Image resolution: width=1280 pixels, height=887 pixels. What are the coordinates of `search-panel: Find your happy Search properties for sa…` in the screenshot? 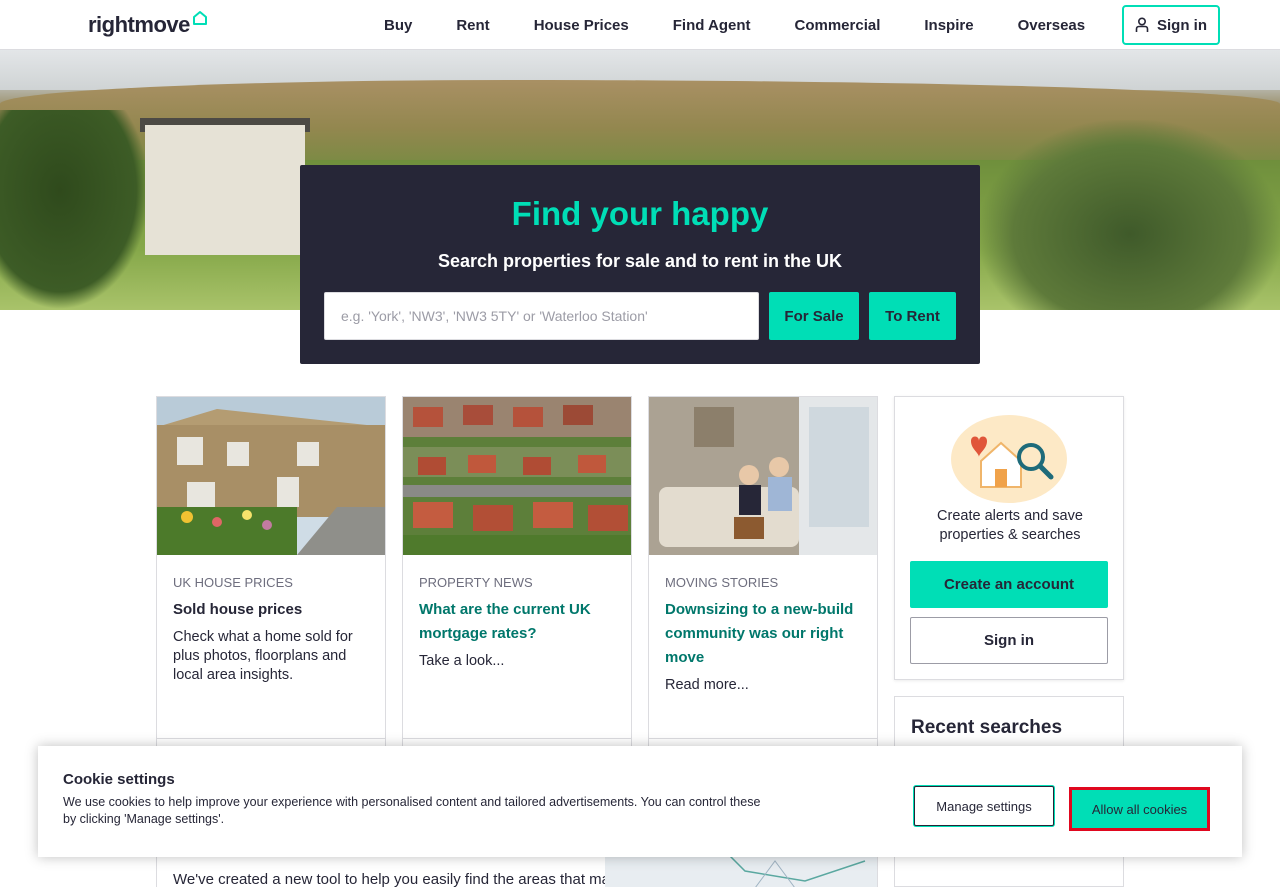 It's located at (640, 264).